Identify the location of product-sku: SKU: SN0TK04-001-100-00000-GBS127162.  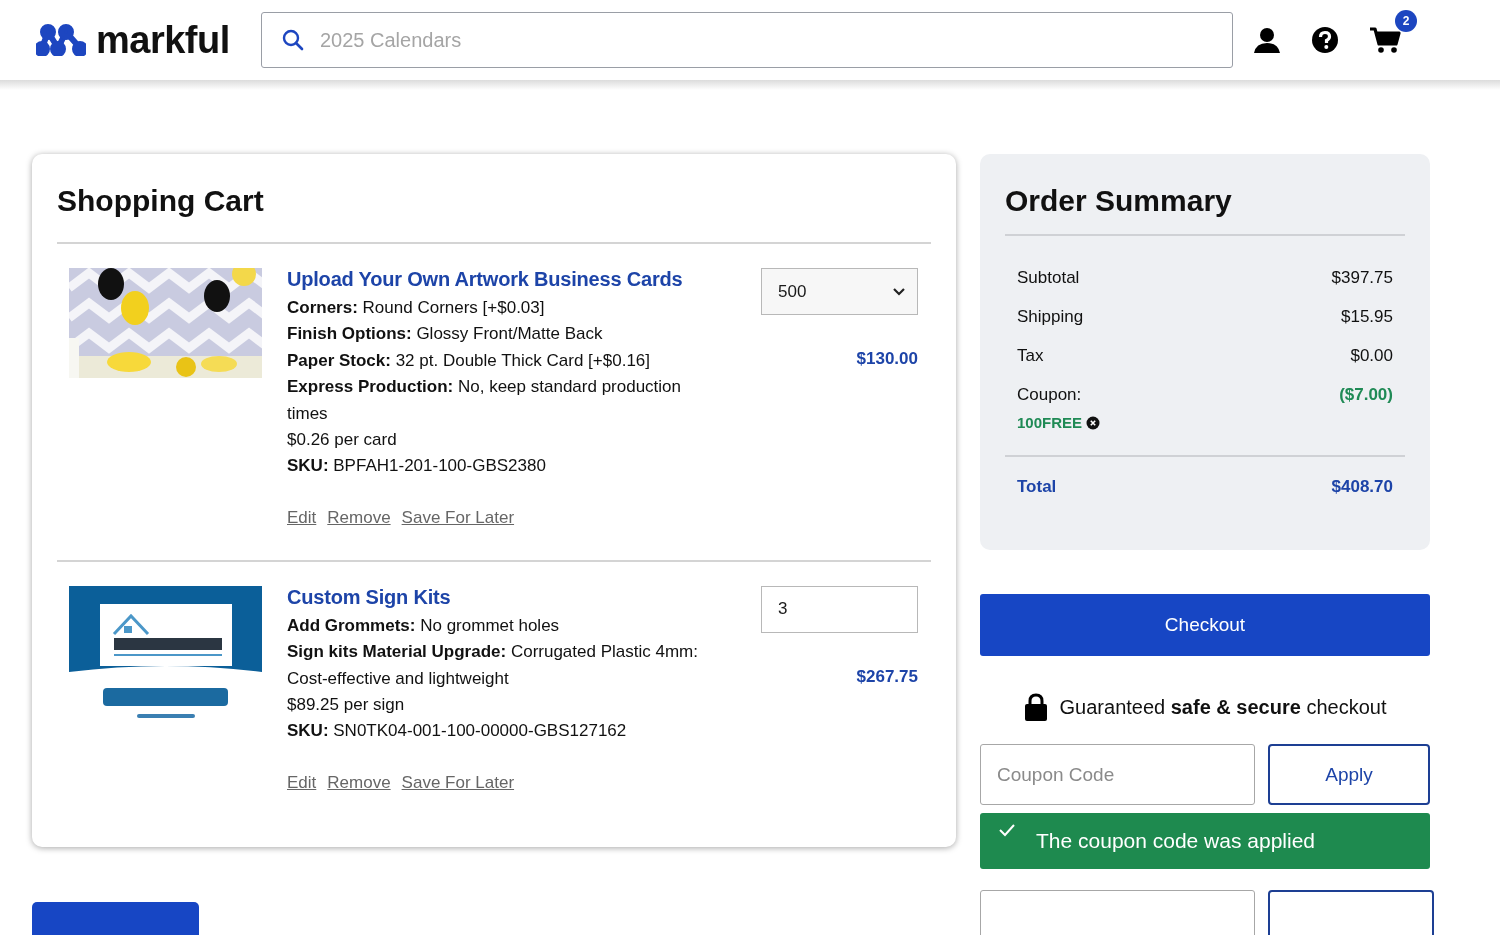
(457, 731).